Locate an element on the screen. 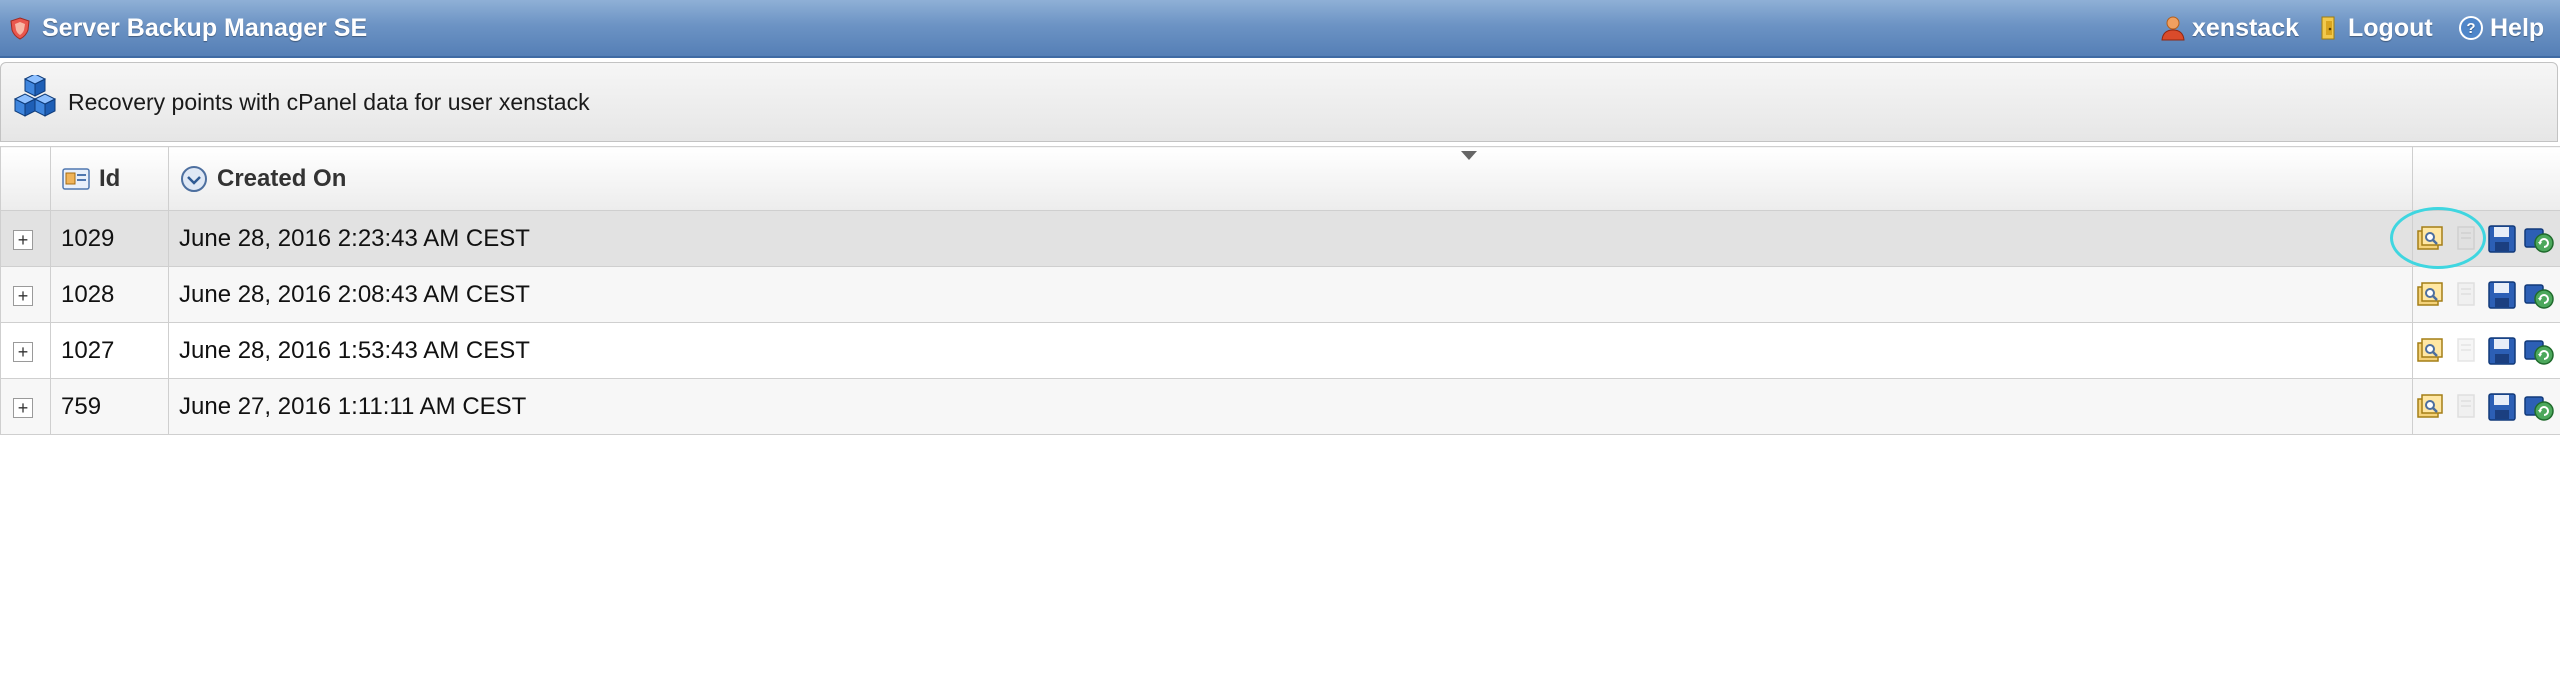 The width and height of the screenshot is (2560, 680). expander-column-header is located at coordinates (25, 178).